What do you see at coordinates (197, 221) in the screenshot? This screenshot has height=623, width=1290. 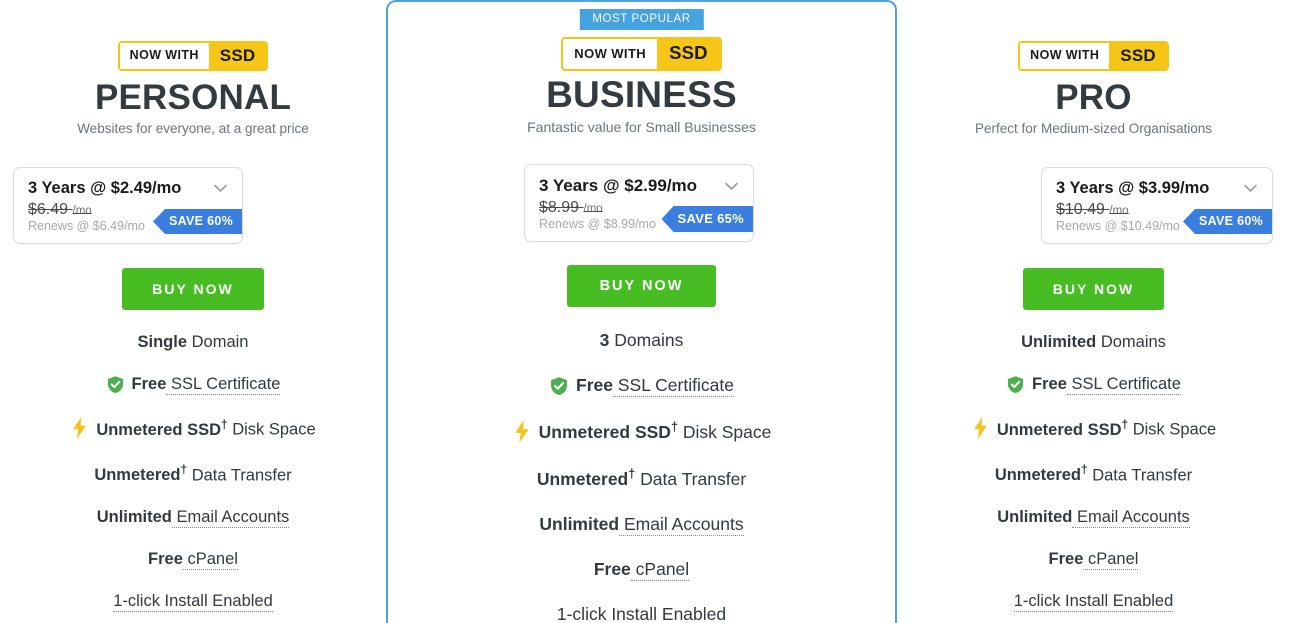 I see `save-badge: SAVE 60%` at bounding box center [197, 221].